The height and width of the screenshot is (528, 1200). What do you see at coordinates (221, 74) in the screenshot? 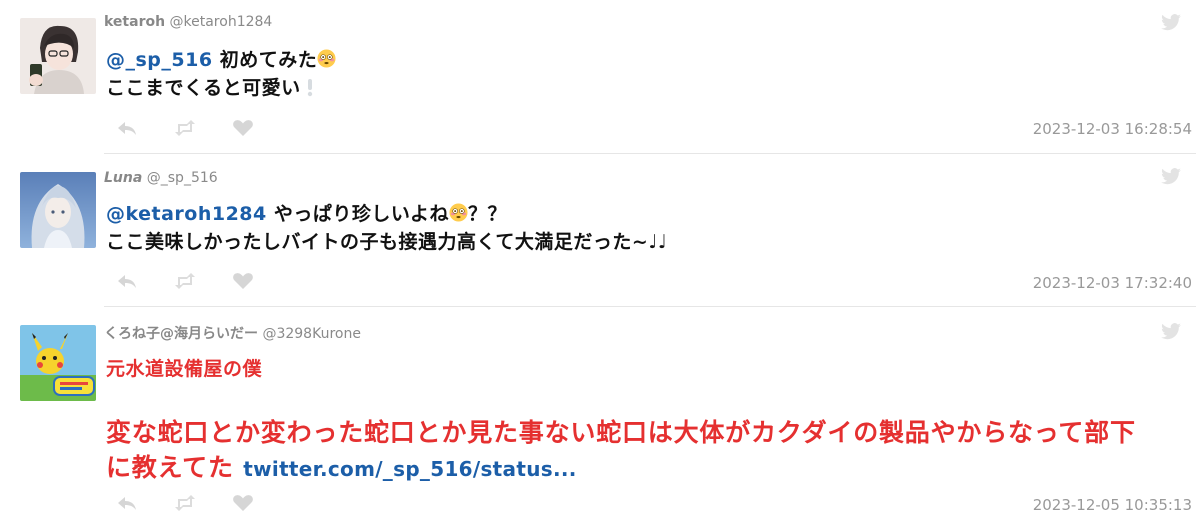
I see `tweet-text: @_sp_516 初めてみた ここまでくると可愛い` at bounding box center [221, 74].